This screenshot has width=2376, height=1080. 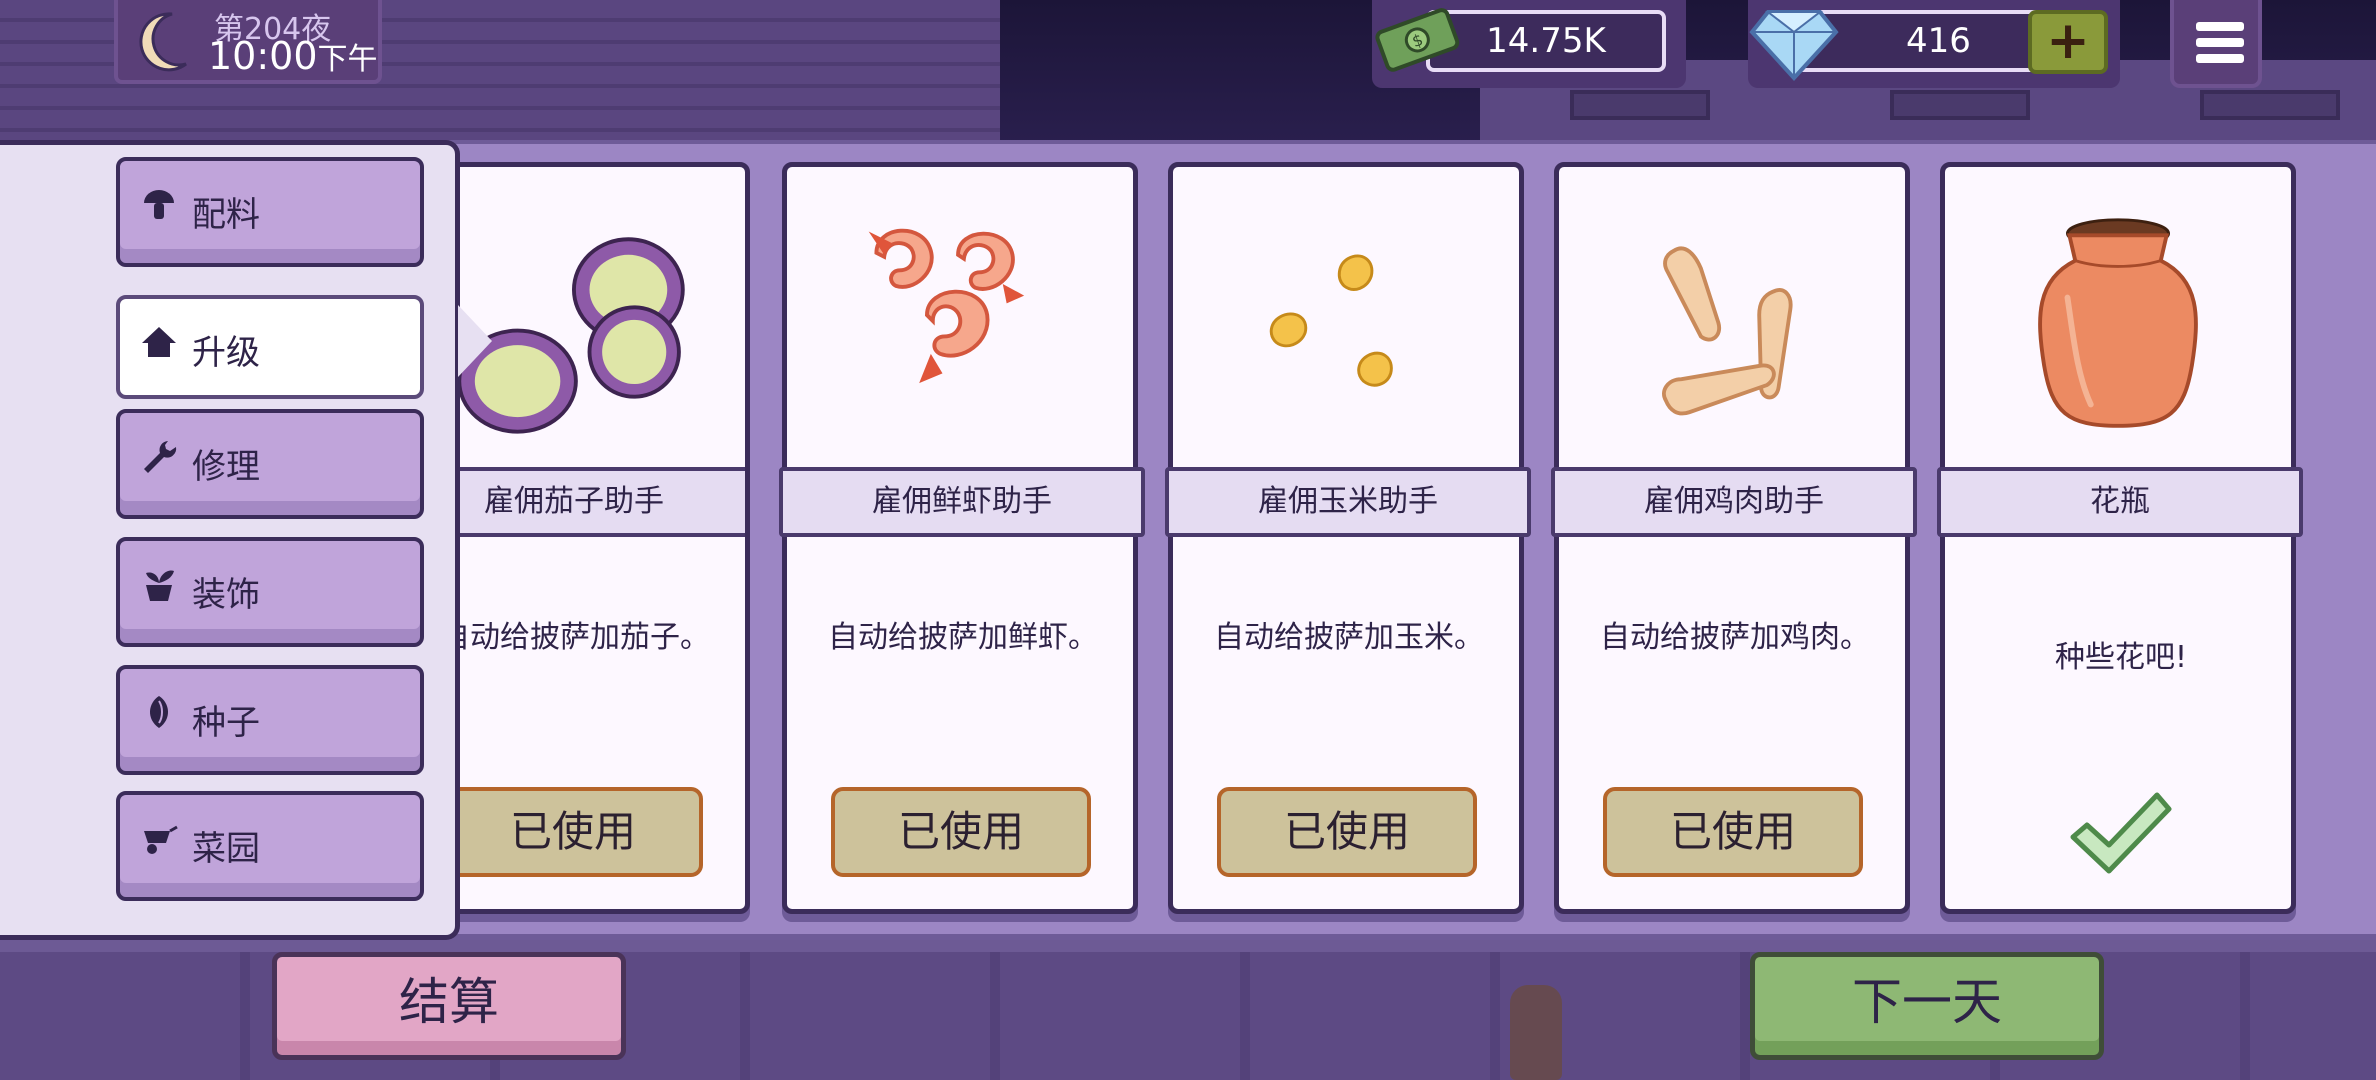 I want to click on category-decoration-button: 装饰, so click(x=270, y=592).